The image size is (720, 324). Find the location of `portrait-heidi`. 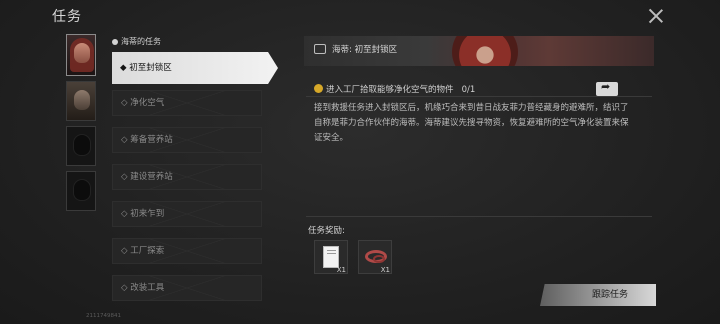

portrait-heidi is located at coordinates (81, 55).